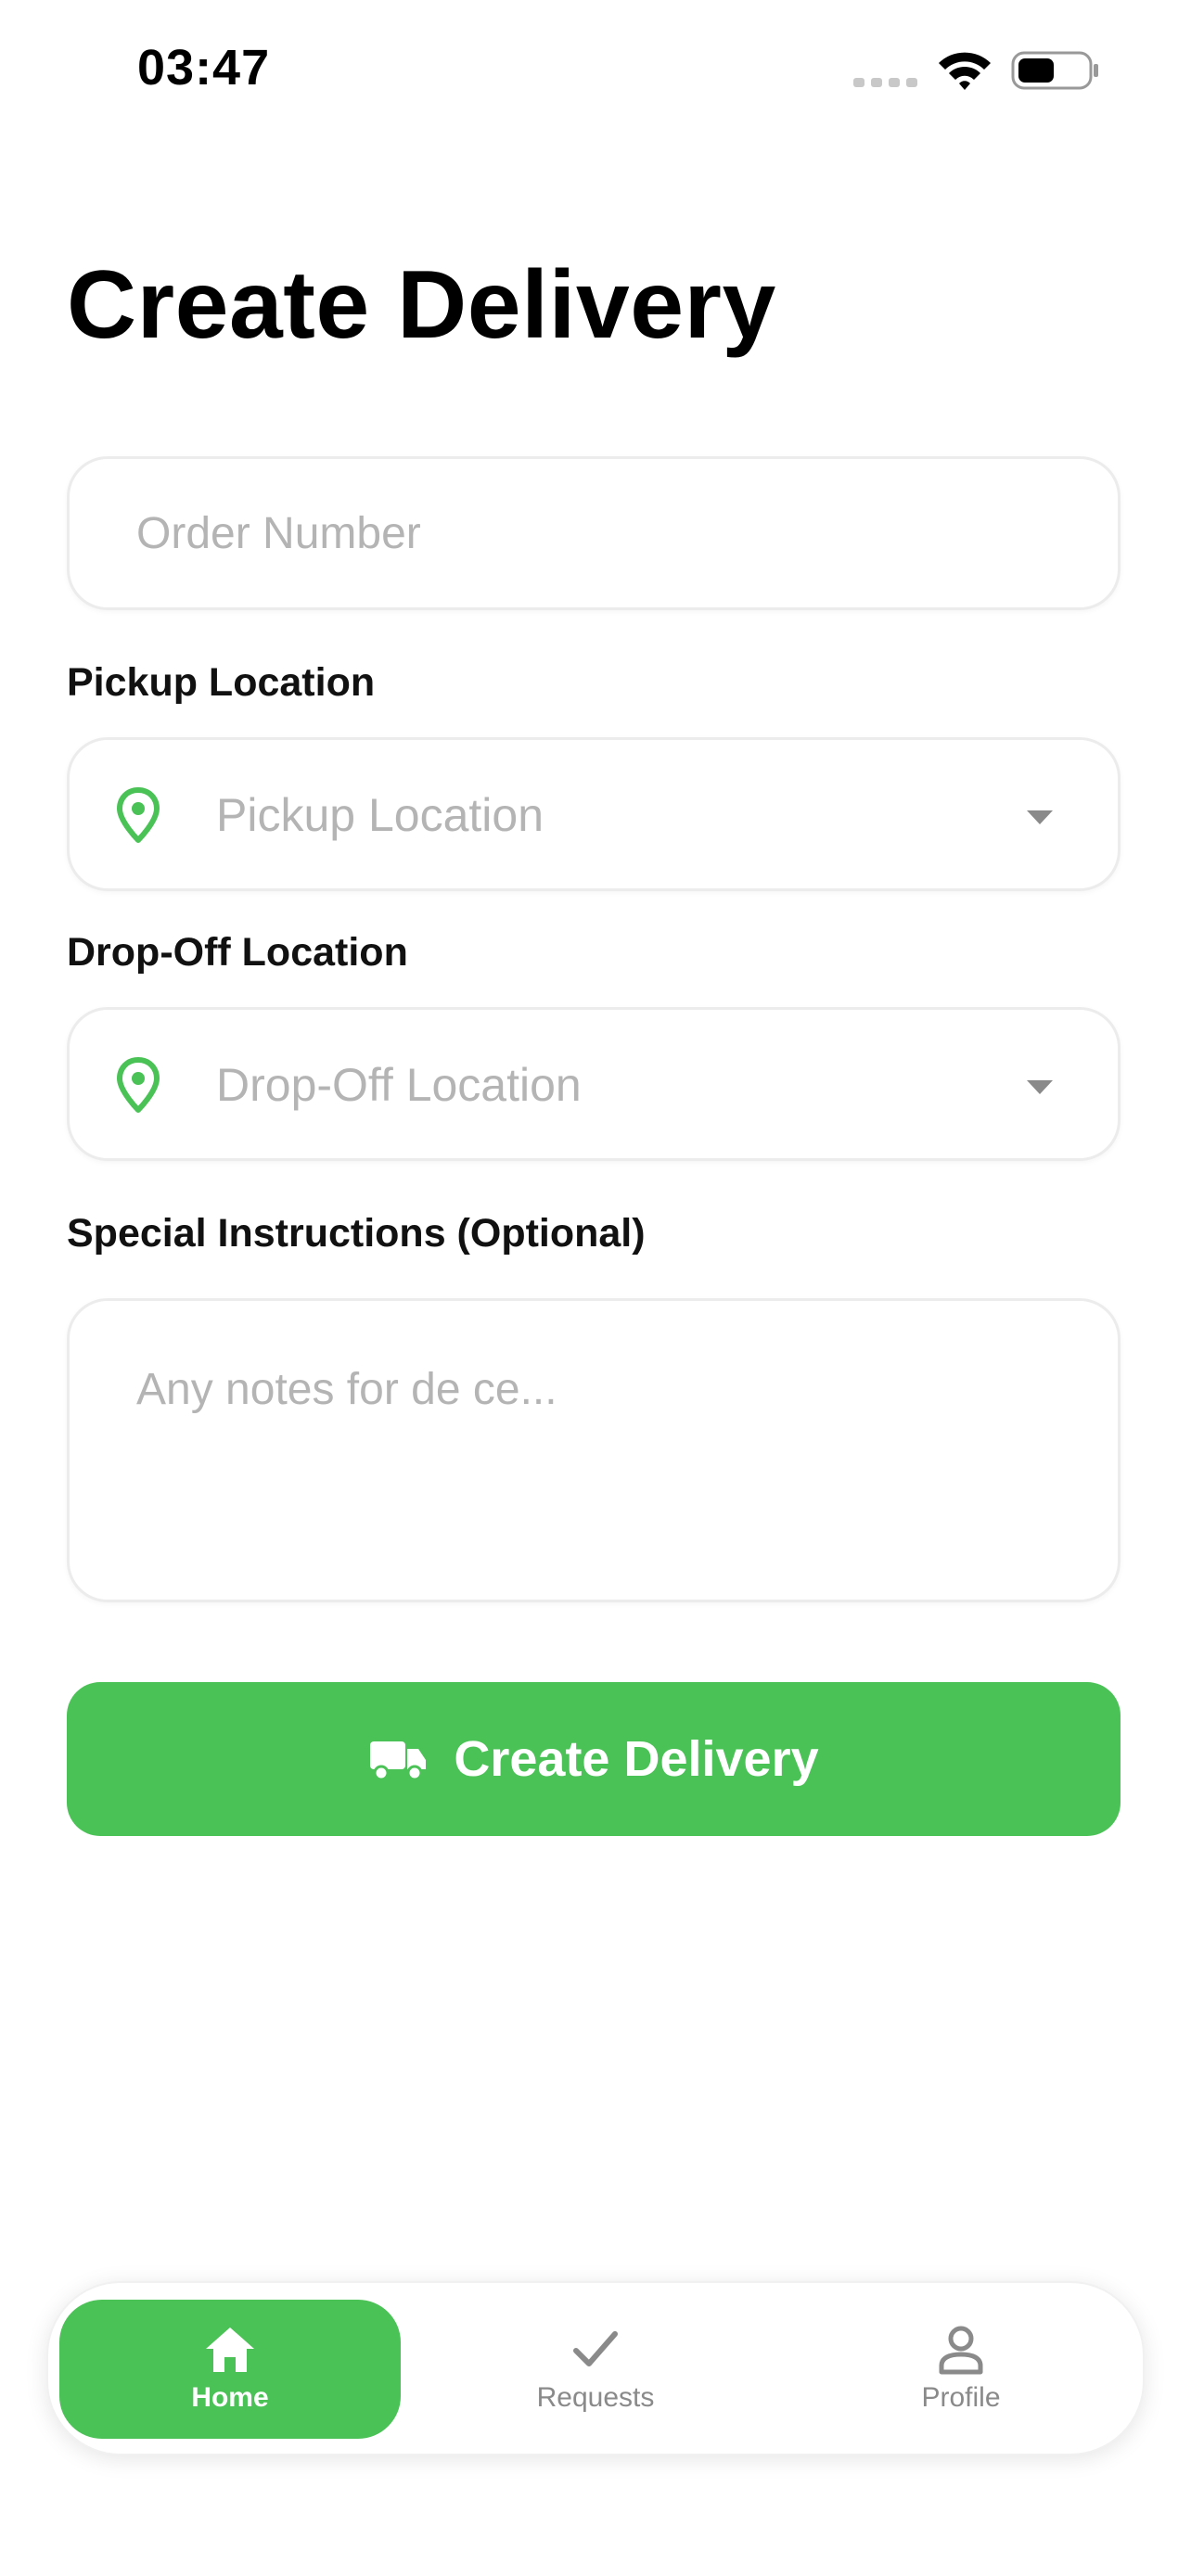 The width and height of the screenshot is (1191, 2576). What do you see at coordinates (1054, 71) in the screenshot?
I see `battery-icon` at bounding box center [1054, 71].